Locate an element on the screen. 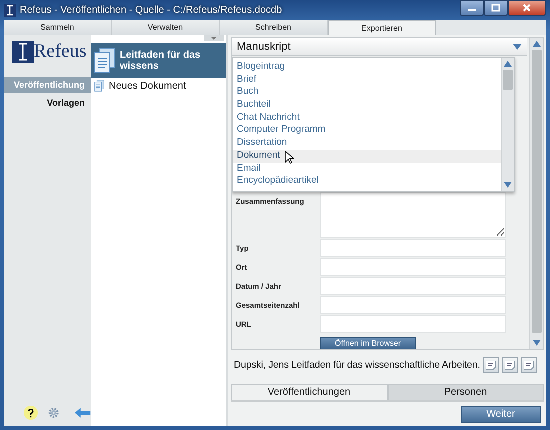 The image size is (550, 430). open-in-browser-button: Öffnen im Browser is located at coordinates (368, 343).